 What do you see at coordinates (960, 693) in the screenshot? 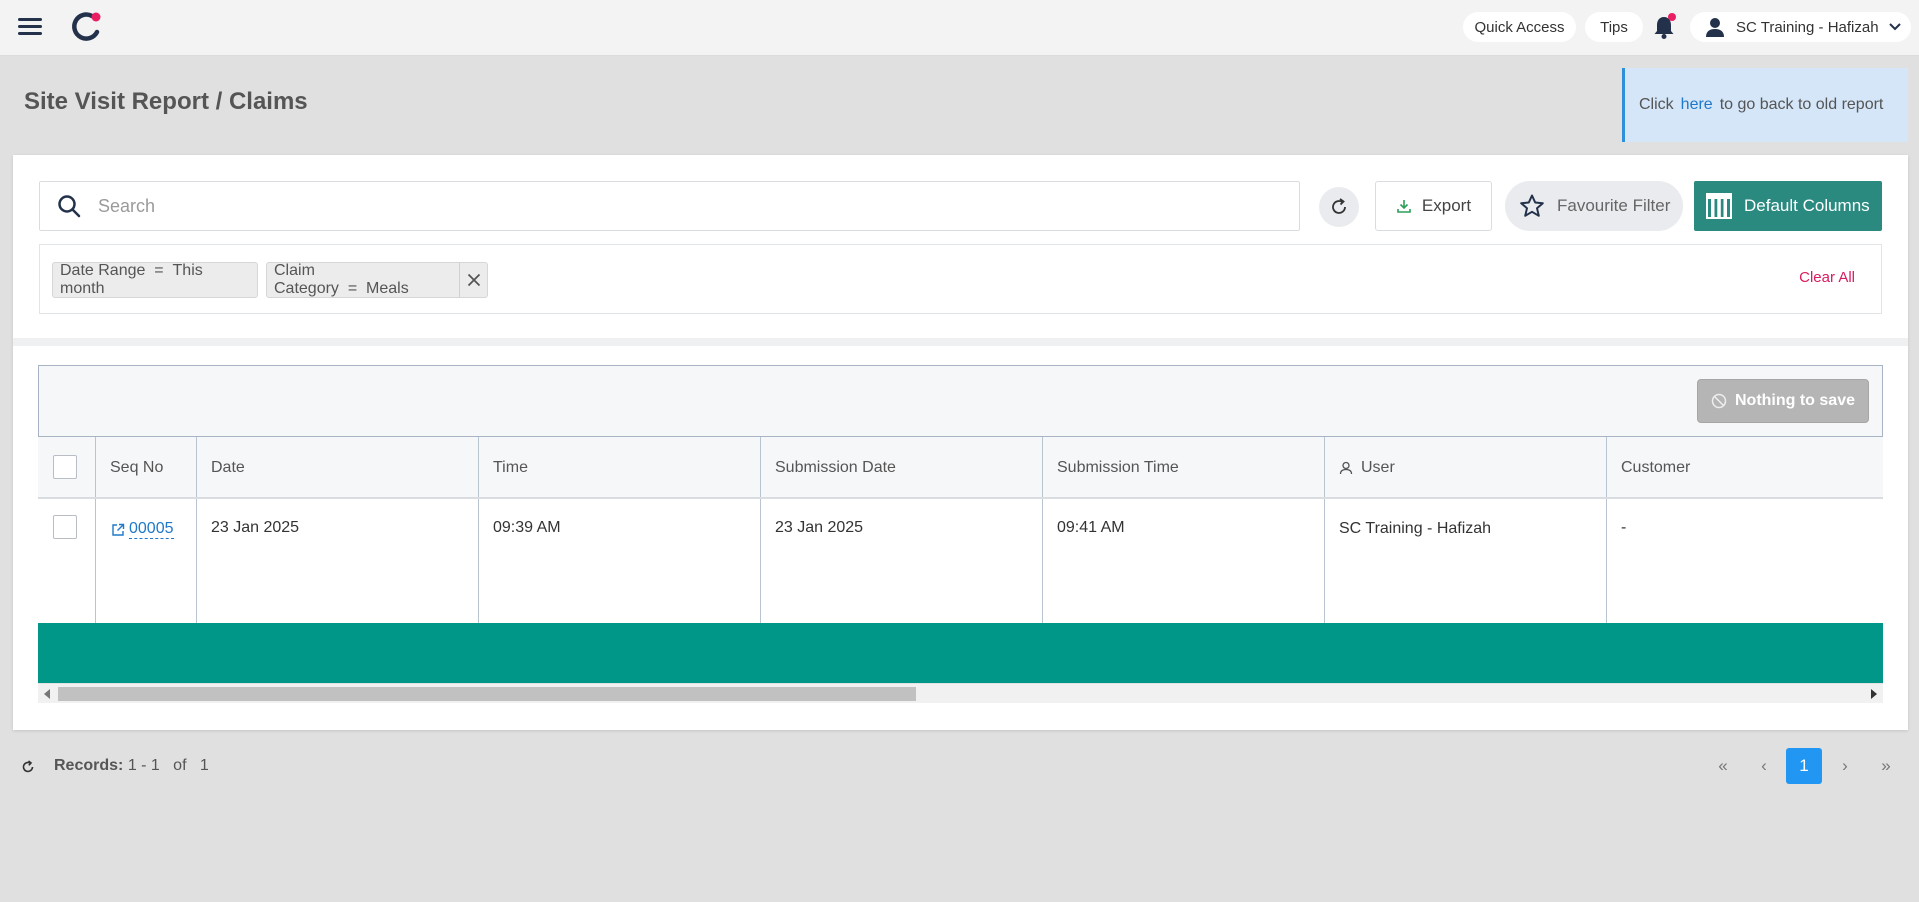
I see `horizontal-scrollbar` at bounding box center [960, 693].